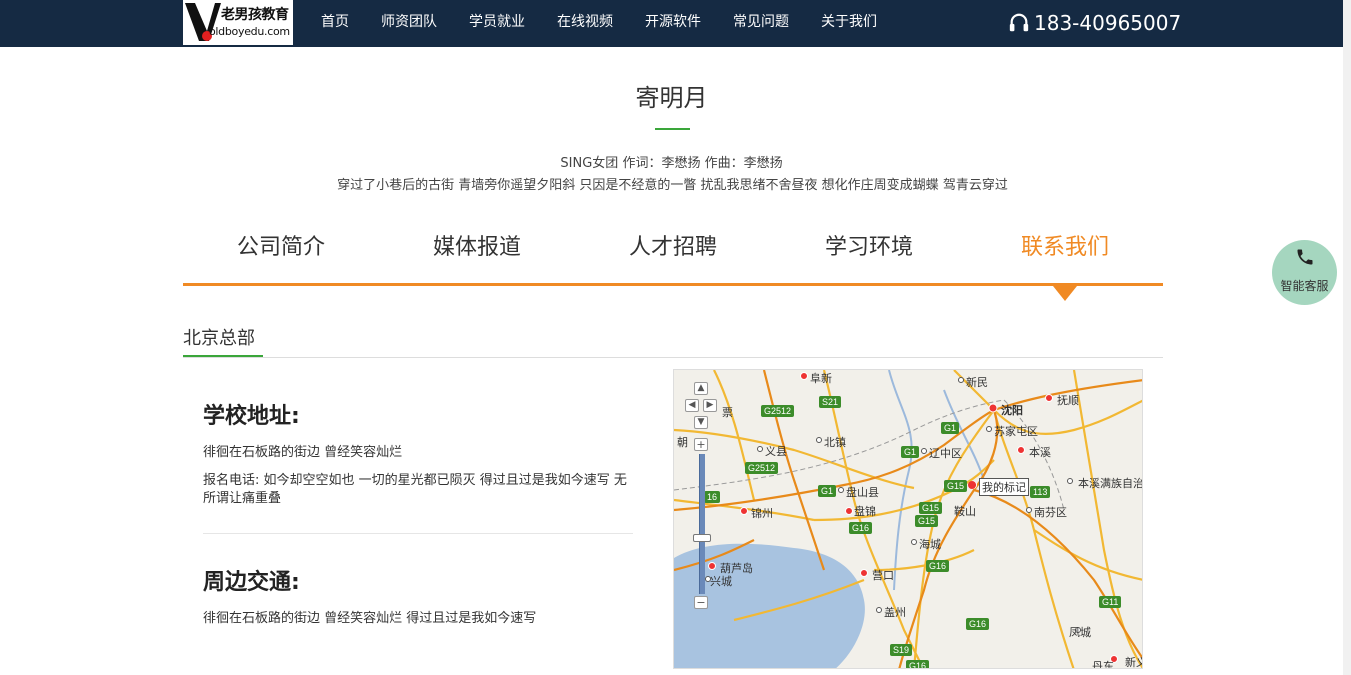 Image resolution: width=1351 pixels, height=675 pixels. I want to click on road-badge: 113, so click(1040, 492).